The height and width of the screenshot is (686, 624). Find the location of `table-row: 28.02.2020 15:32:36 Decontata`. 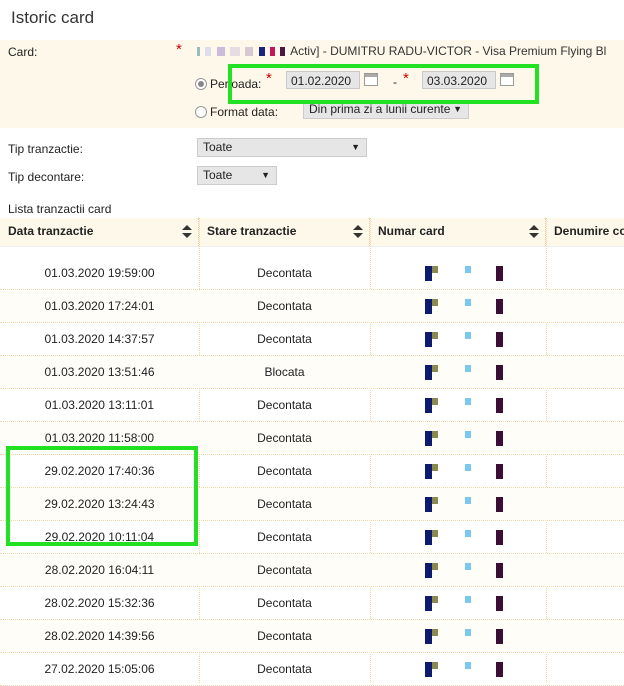

table-row: 28.02.2020 15:32:36 Decontata is located at coordinates (312, 603).